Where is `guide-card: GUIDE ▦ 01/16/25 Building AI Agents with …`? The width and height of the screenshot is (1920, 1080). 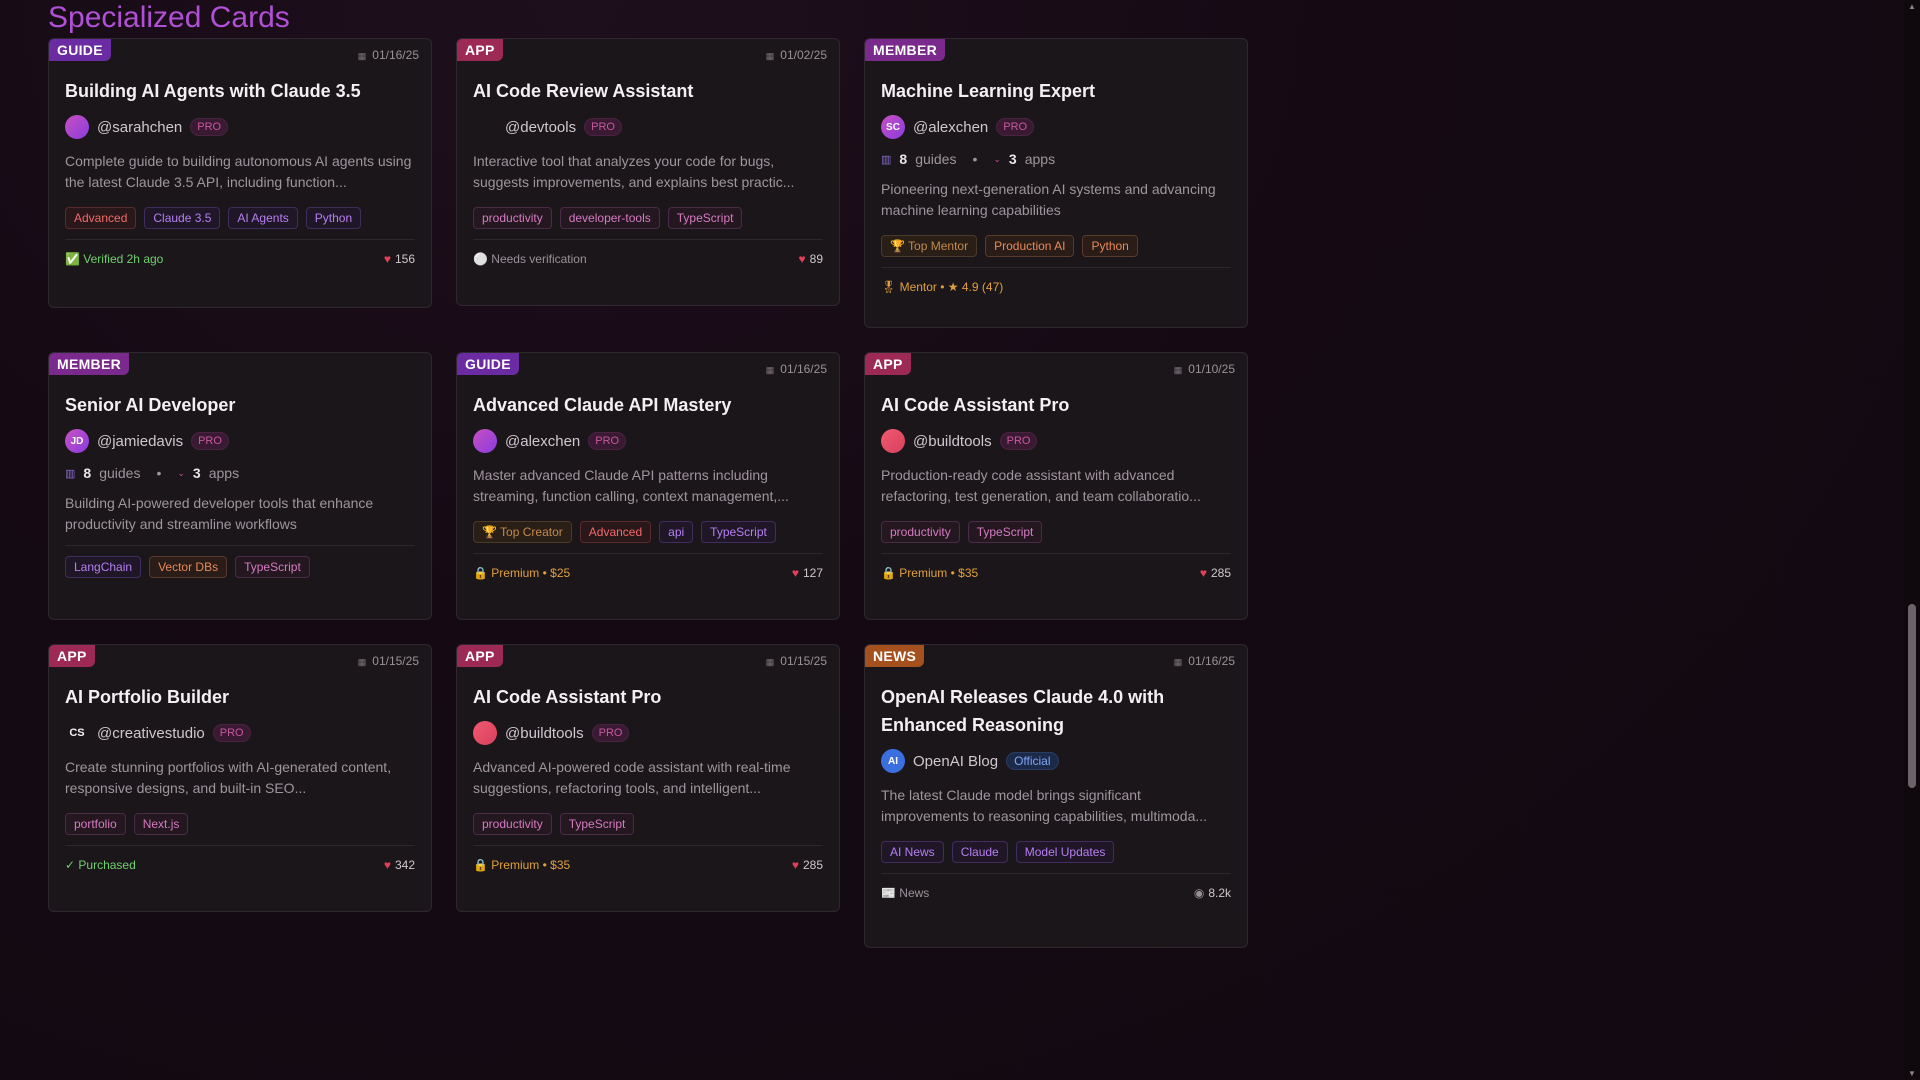
guide-card: GUIDE ▦ 01/16/25 Building AI Agents with … is located at coordinates (240, 173).